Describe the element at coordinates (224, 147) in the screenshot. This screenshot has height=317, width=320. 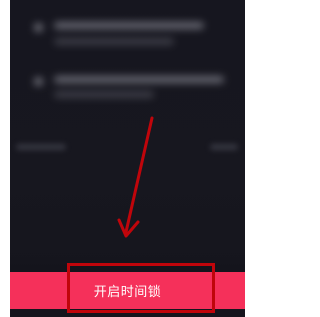
I see `blurred-divider-right` at that location.